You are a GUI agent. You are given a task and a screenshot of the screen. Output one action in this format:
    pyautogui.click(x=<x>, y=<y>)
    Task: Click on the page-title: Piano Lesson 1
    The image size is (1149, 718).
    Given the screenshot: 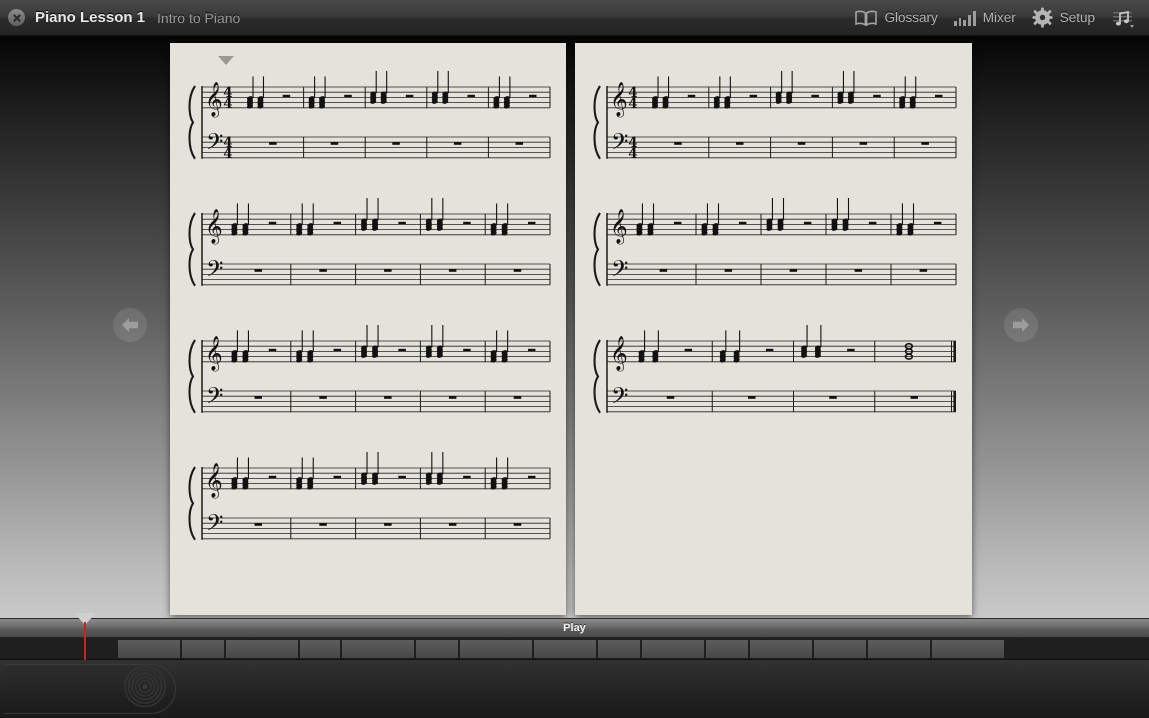 What is the action you would take?
    pyautogui.click(x=90, y=17)
    